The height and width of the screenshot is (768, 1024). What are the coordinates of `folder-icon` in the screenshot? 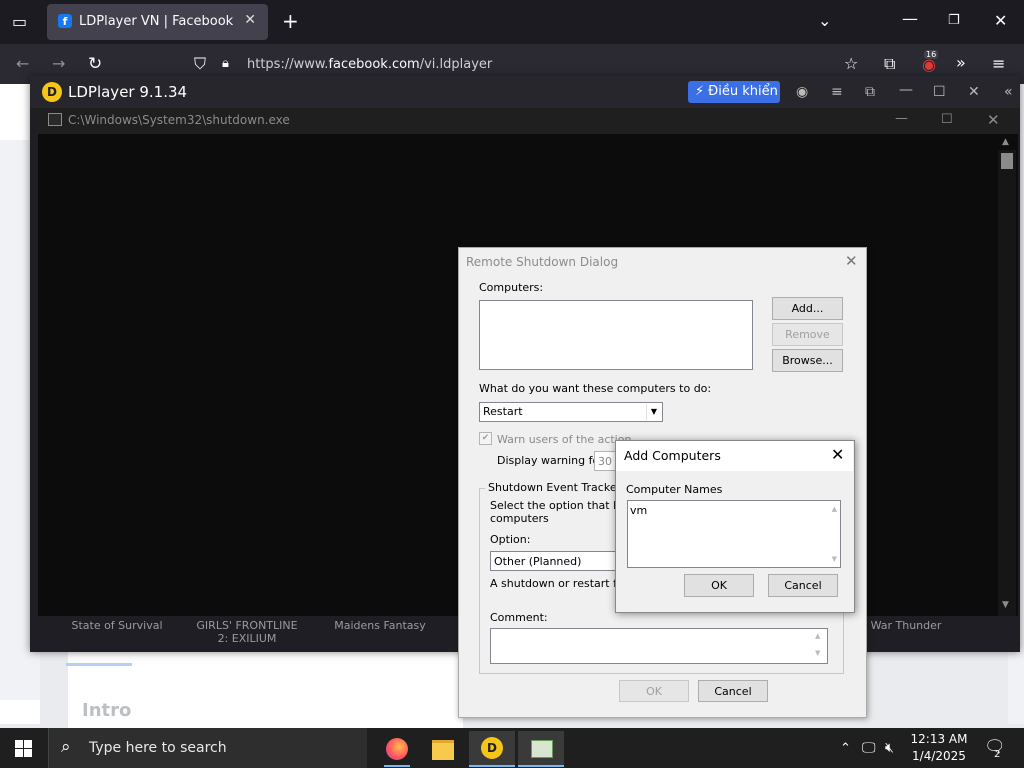 It's located at (443, 750).